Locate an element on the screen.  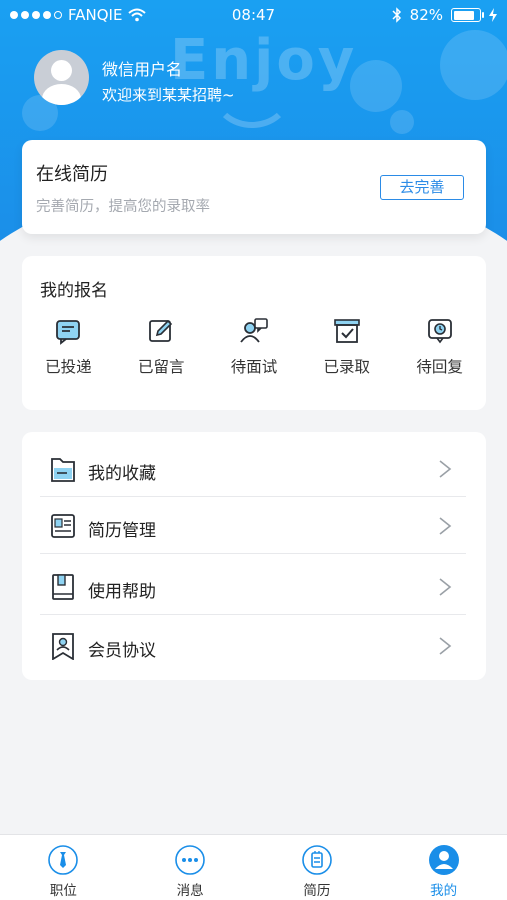
status-right: 82% is located at coordinates (444, 15).